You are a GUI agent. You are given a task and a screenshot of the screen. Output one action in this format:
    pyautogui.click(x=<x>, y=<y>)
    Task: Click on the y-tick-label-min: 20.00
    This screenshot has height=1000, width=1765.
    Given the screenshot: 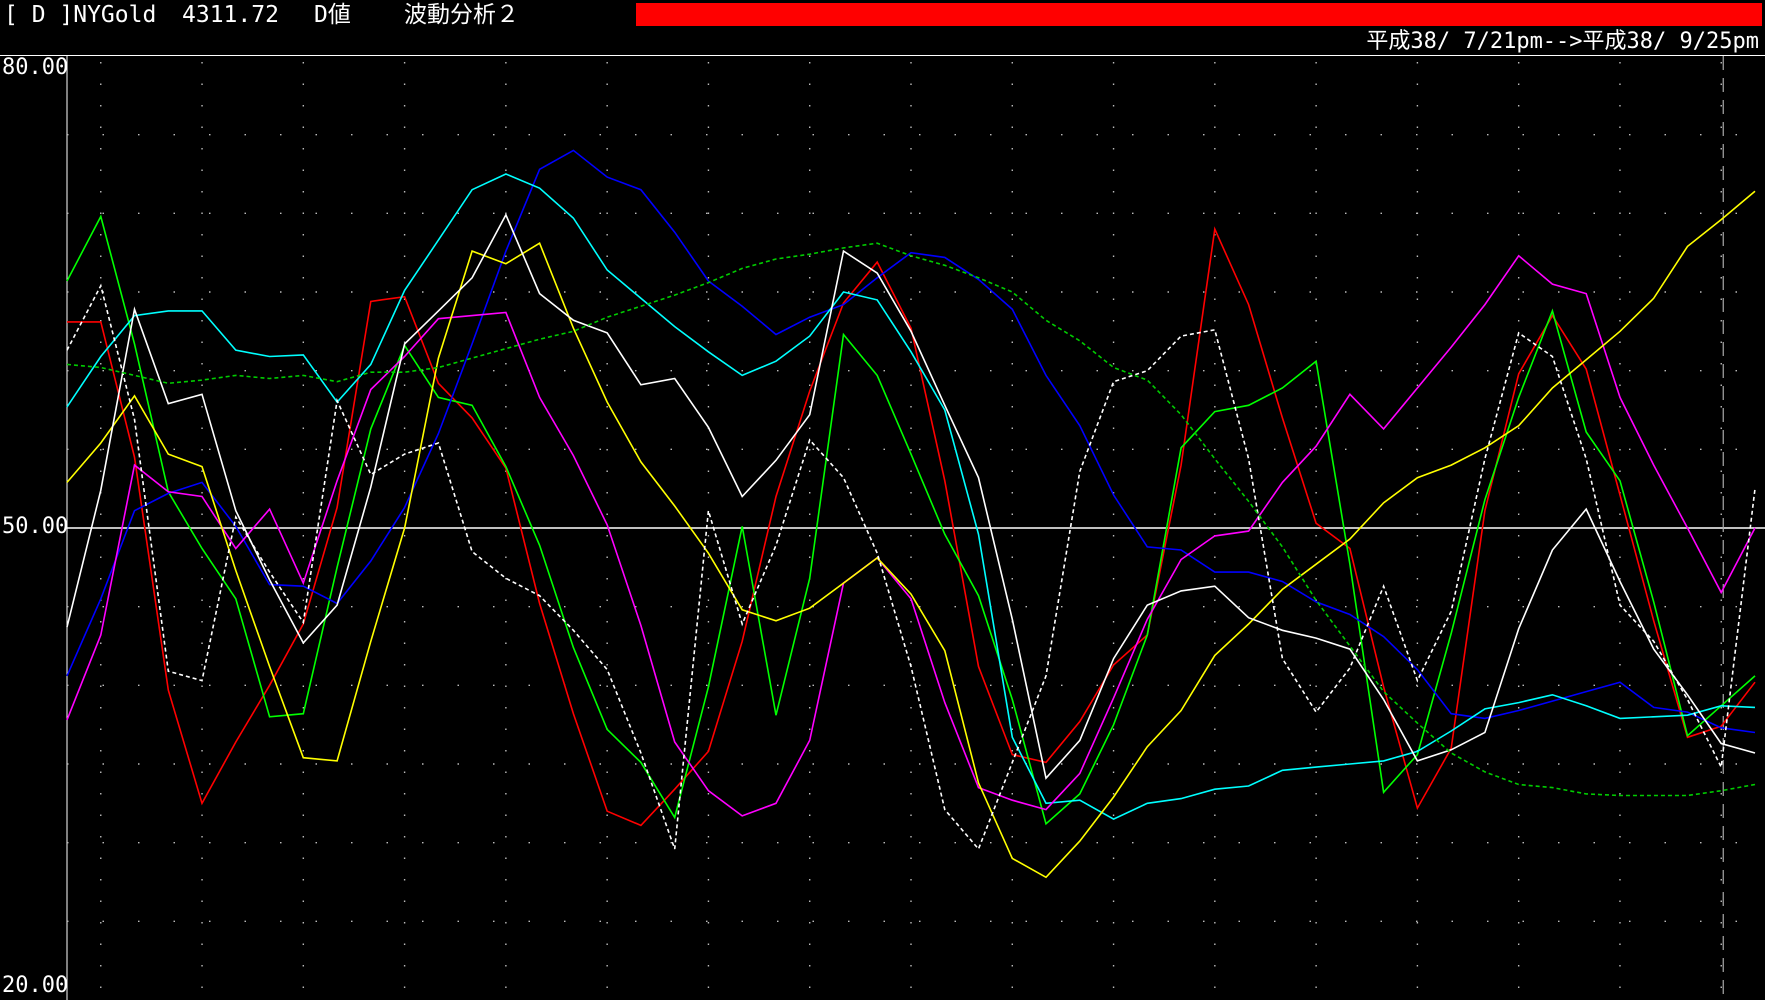 What is the action you would take?
    pyautogui.click(x=35, y=985)
    